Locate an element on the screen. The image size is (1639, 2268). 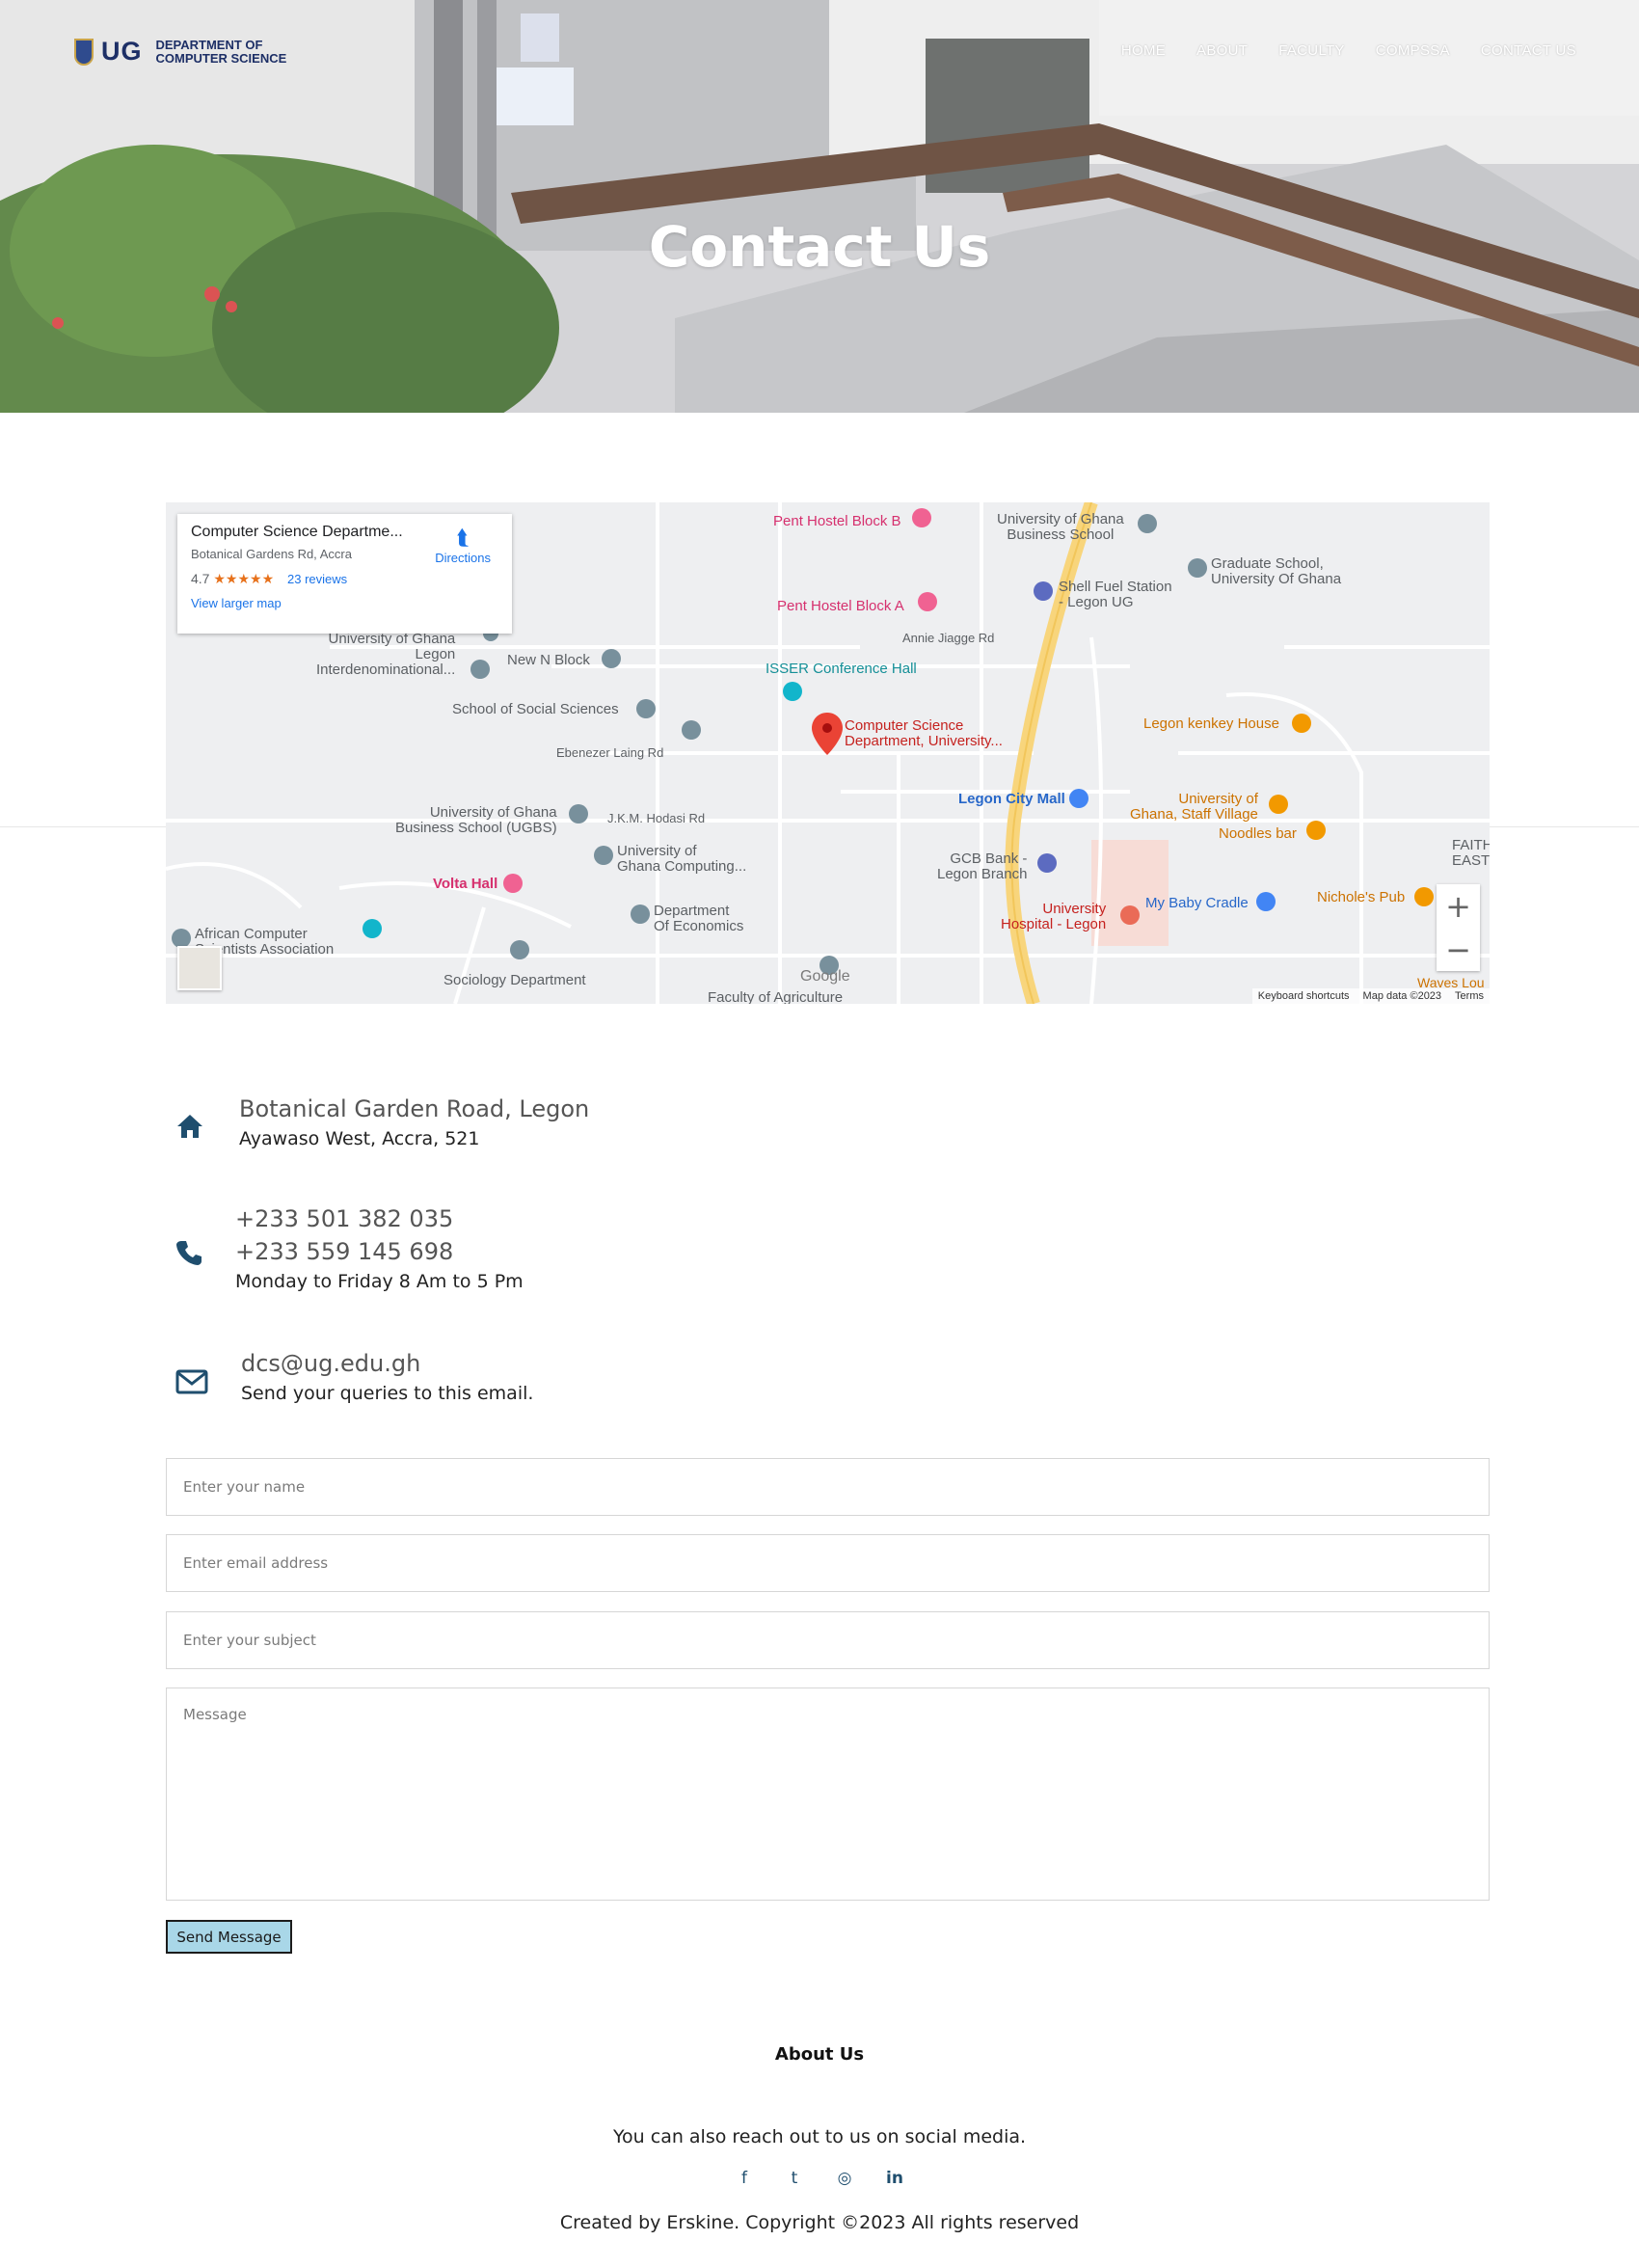
google-logo: Google is located at coordinates (825, 976).